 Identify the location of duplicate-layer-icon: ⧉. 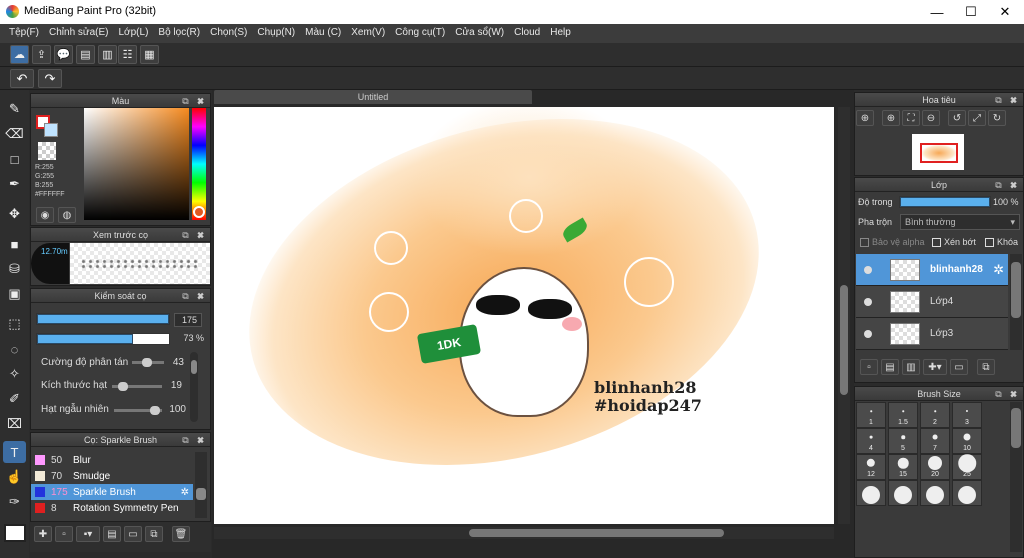
(986, 367).